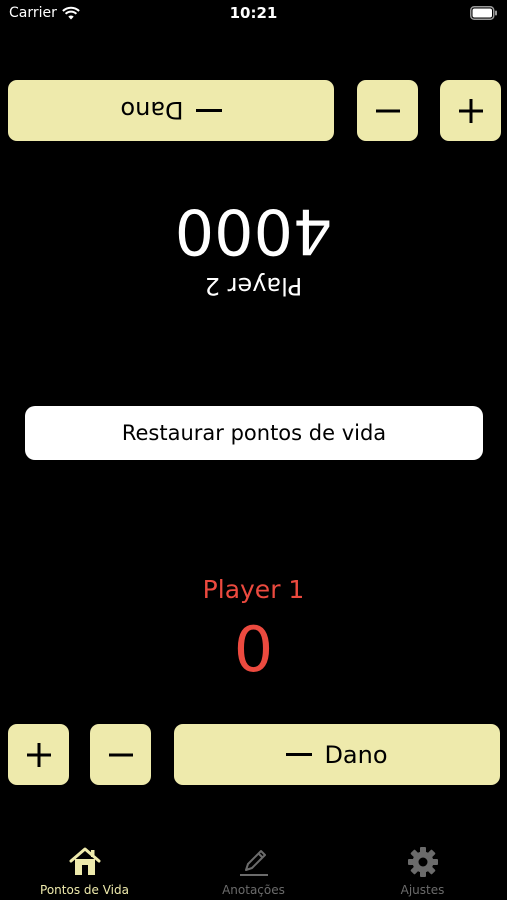  I want to click on tab-bar: Pontos de Vida Anotações Ajustes, so click(253, 869).